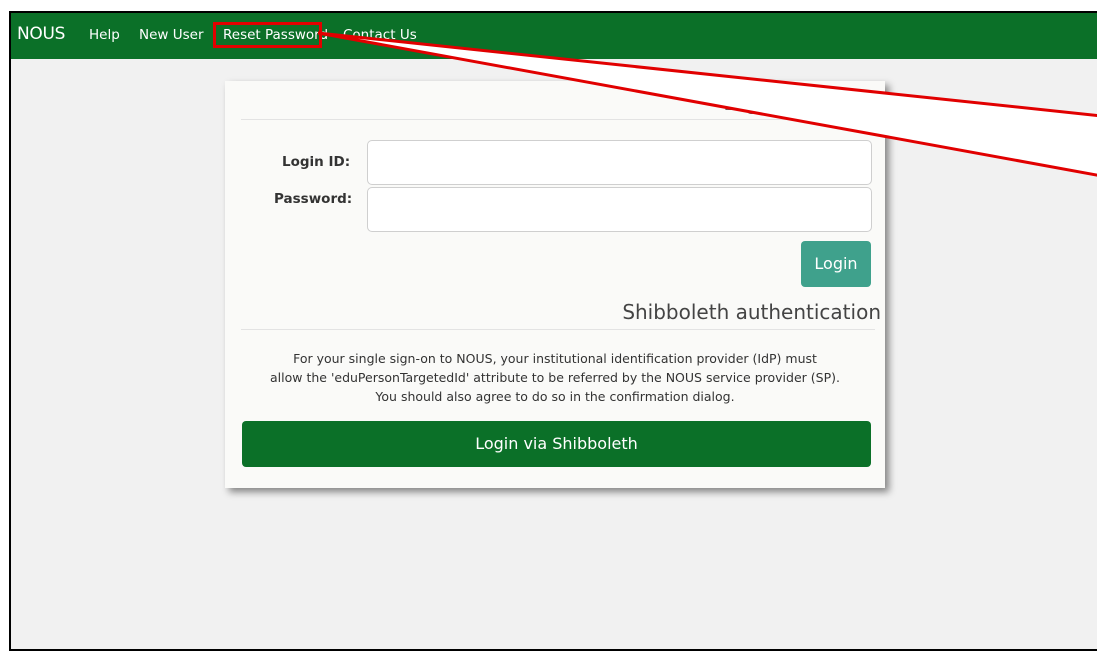 The width and height of the screenshot is (1097, 651). What do you see at coordinates (316, 162) in the screenshot?
I see `login-id-label: Login ID:` at bounding box center [316, 162].